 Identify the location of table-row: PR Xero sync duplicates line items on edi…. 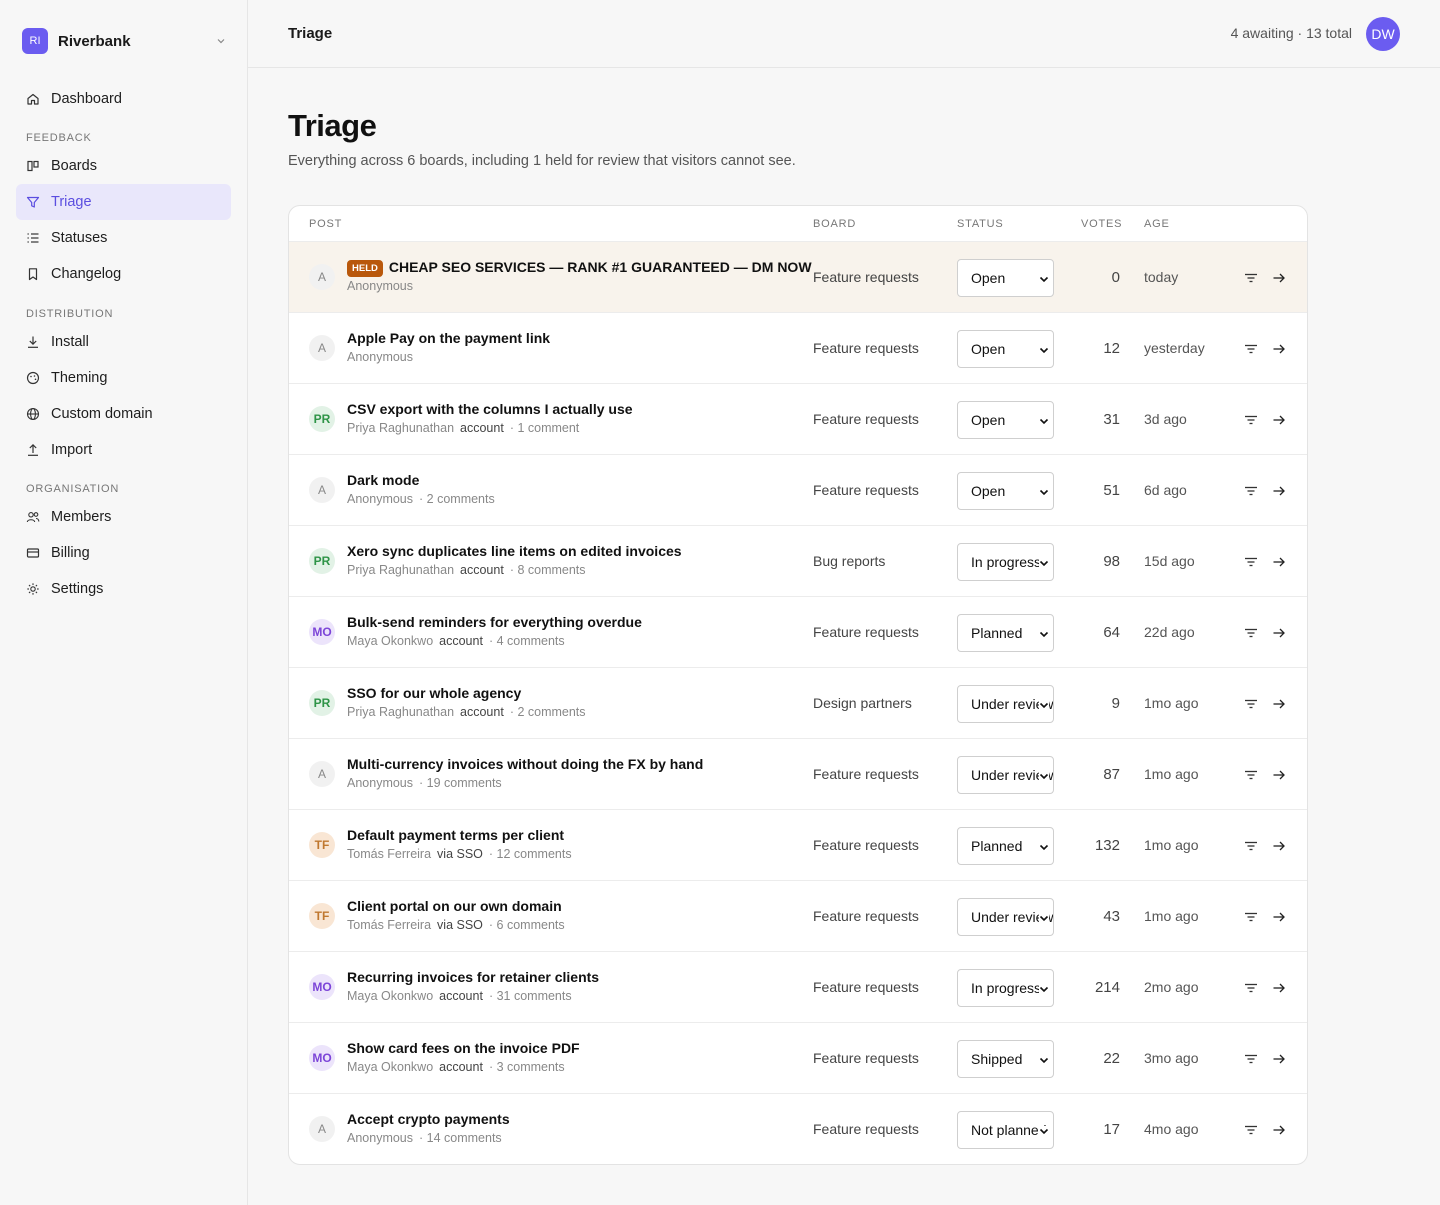
(798, 561).